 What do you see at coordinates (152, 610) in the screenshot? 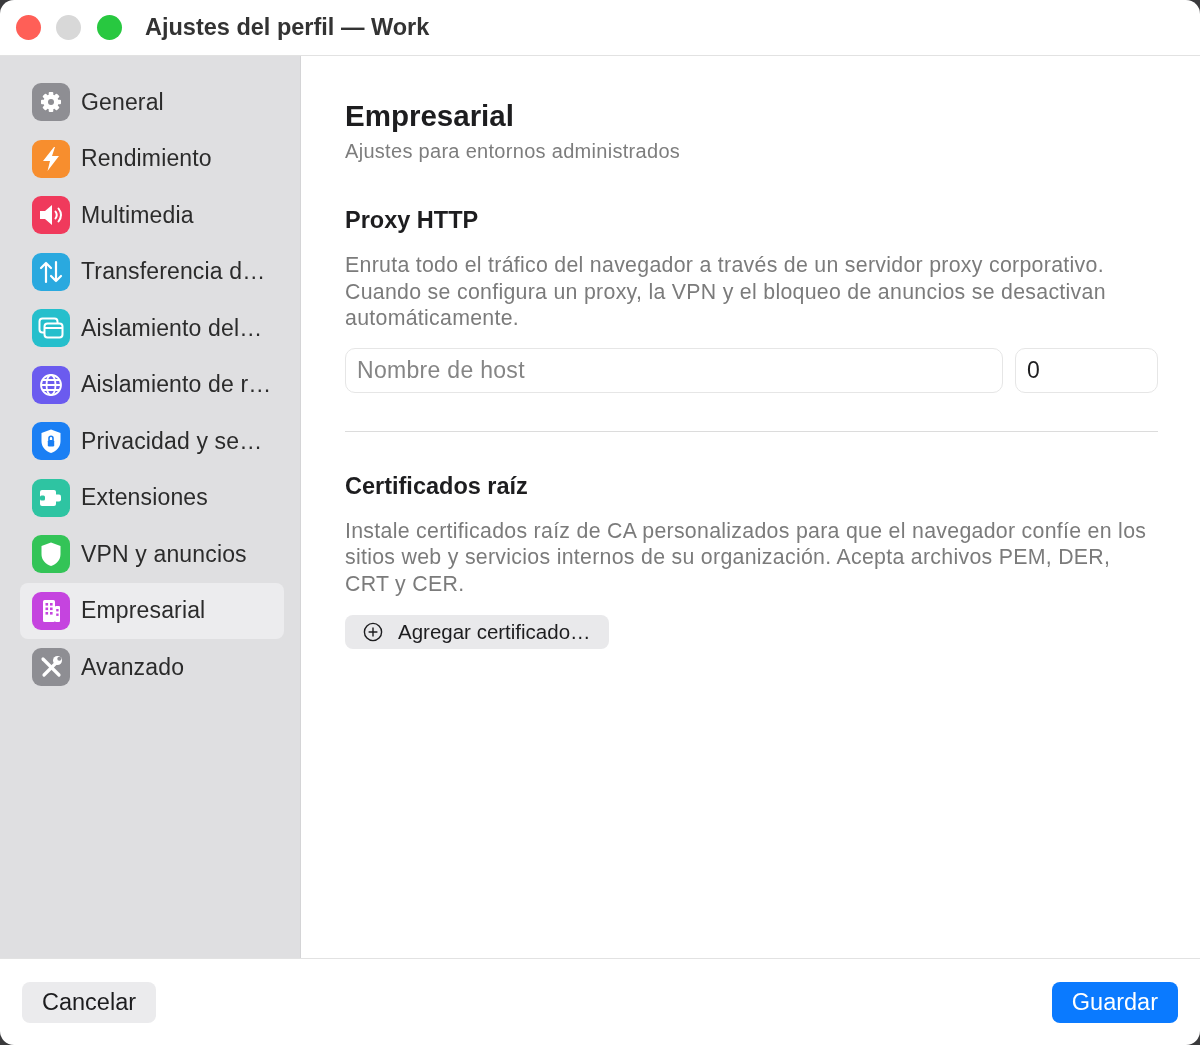
I see `sidebar-item: Empresarial` at bounding box center [152, 610].